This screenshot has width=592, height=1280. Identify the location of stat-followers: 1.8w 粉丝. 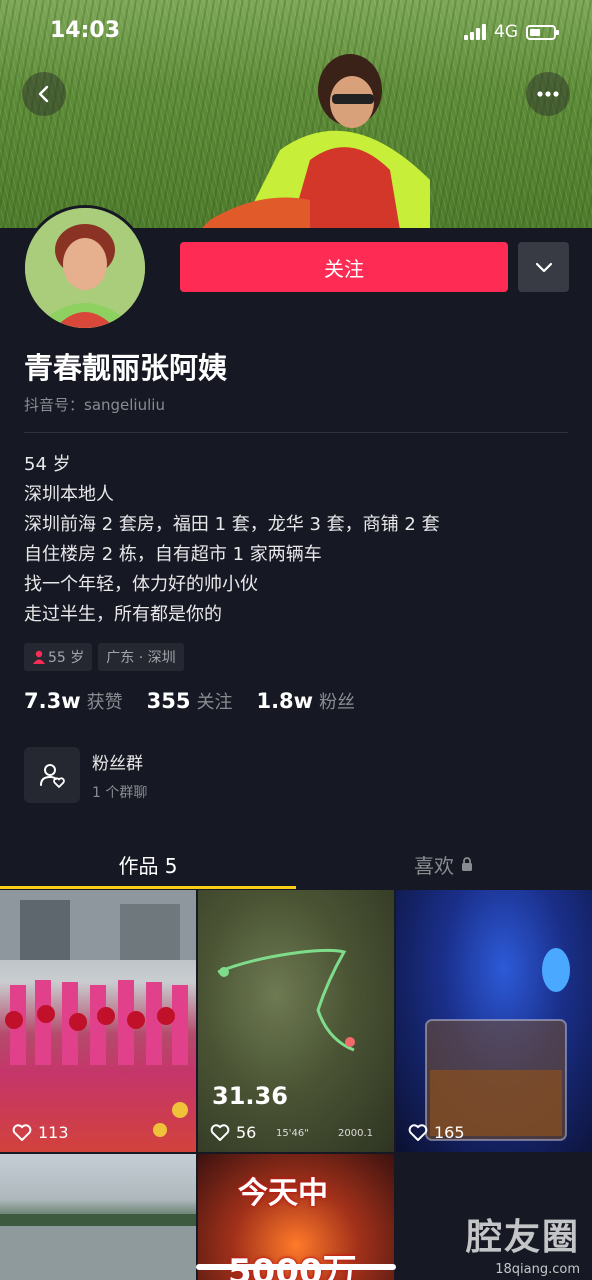
(305, 701).